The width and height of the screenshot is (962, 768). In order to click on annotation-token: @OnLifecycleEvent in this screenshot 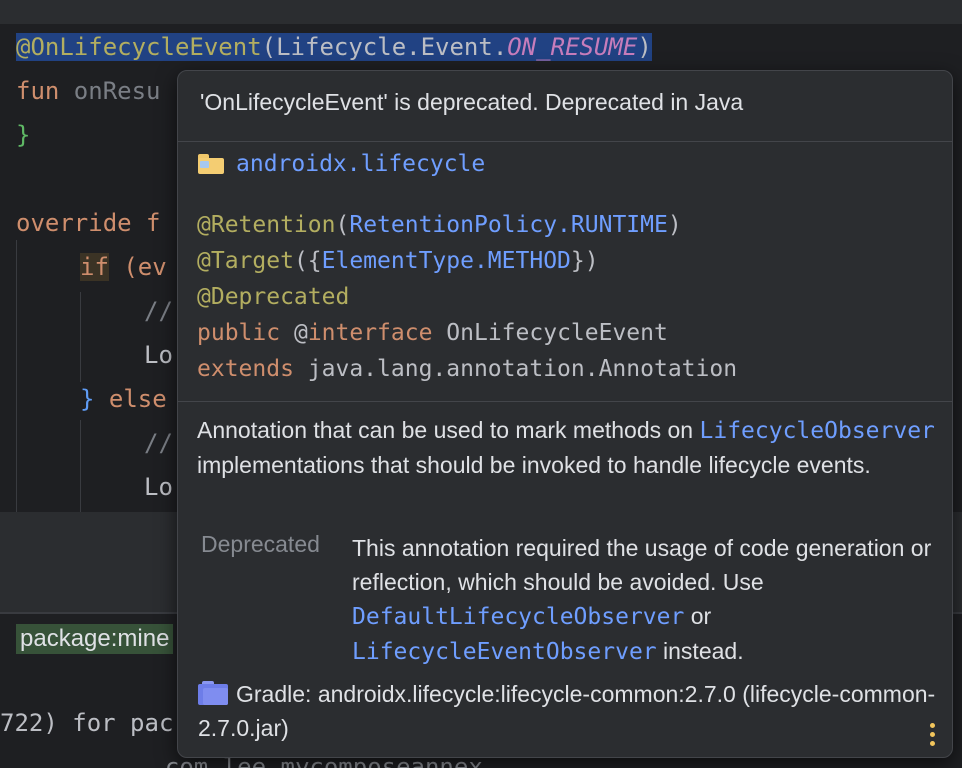, I will do `click(139, 47)`.